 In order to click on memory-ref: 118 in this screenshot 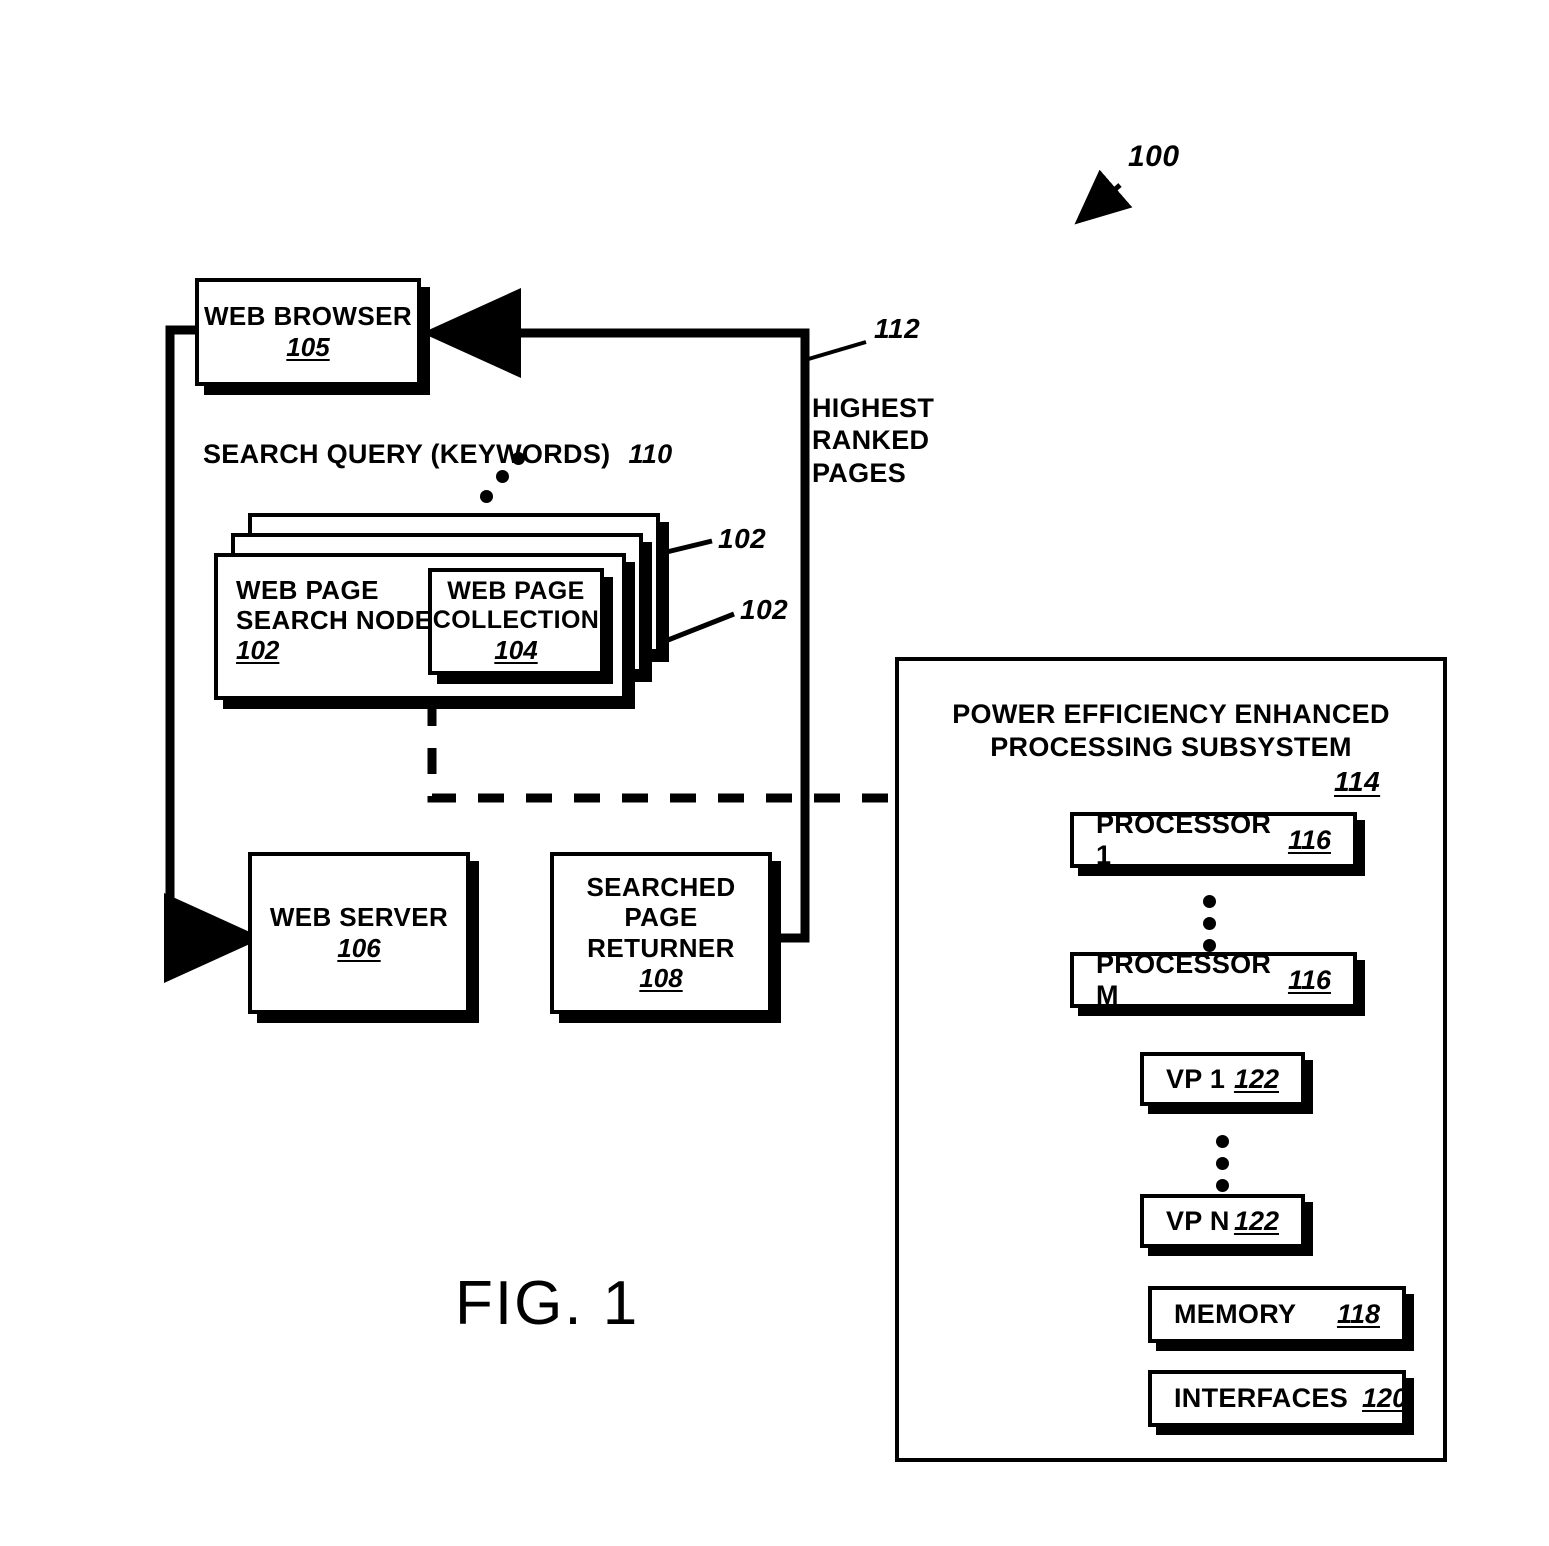, I will do `click(1358, 1314)`.